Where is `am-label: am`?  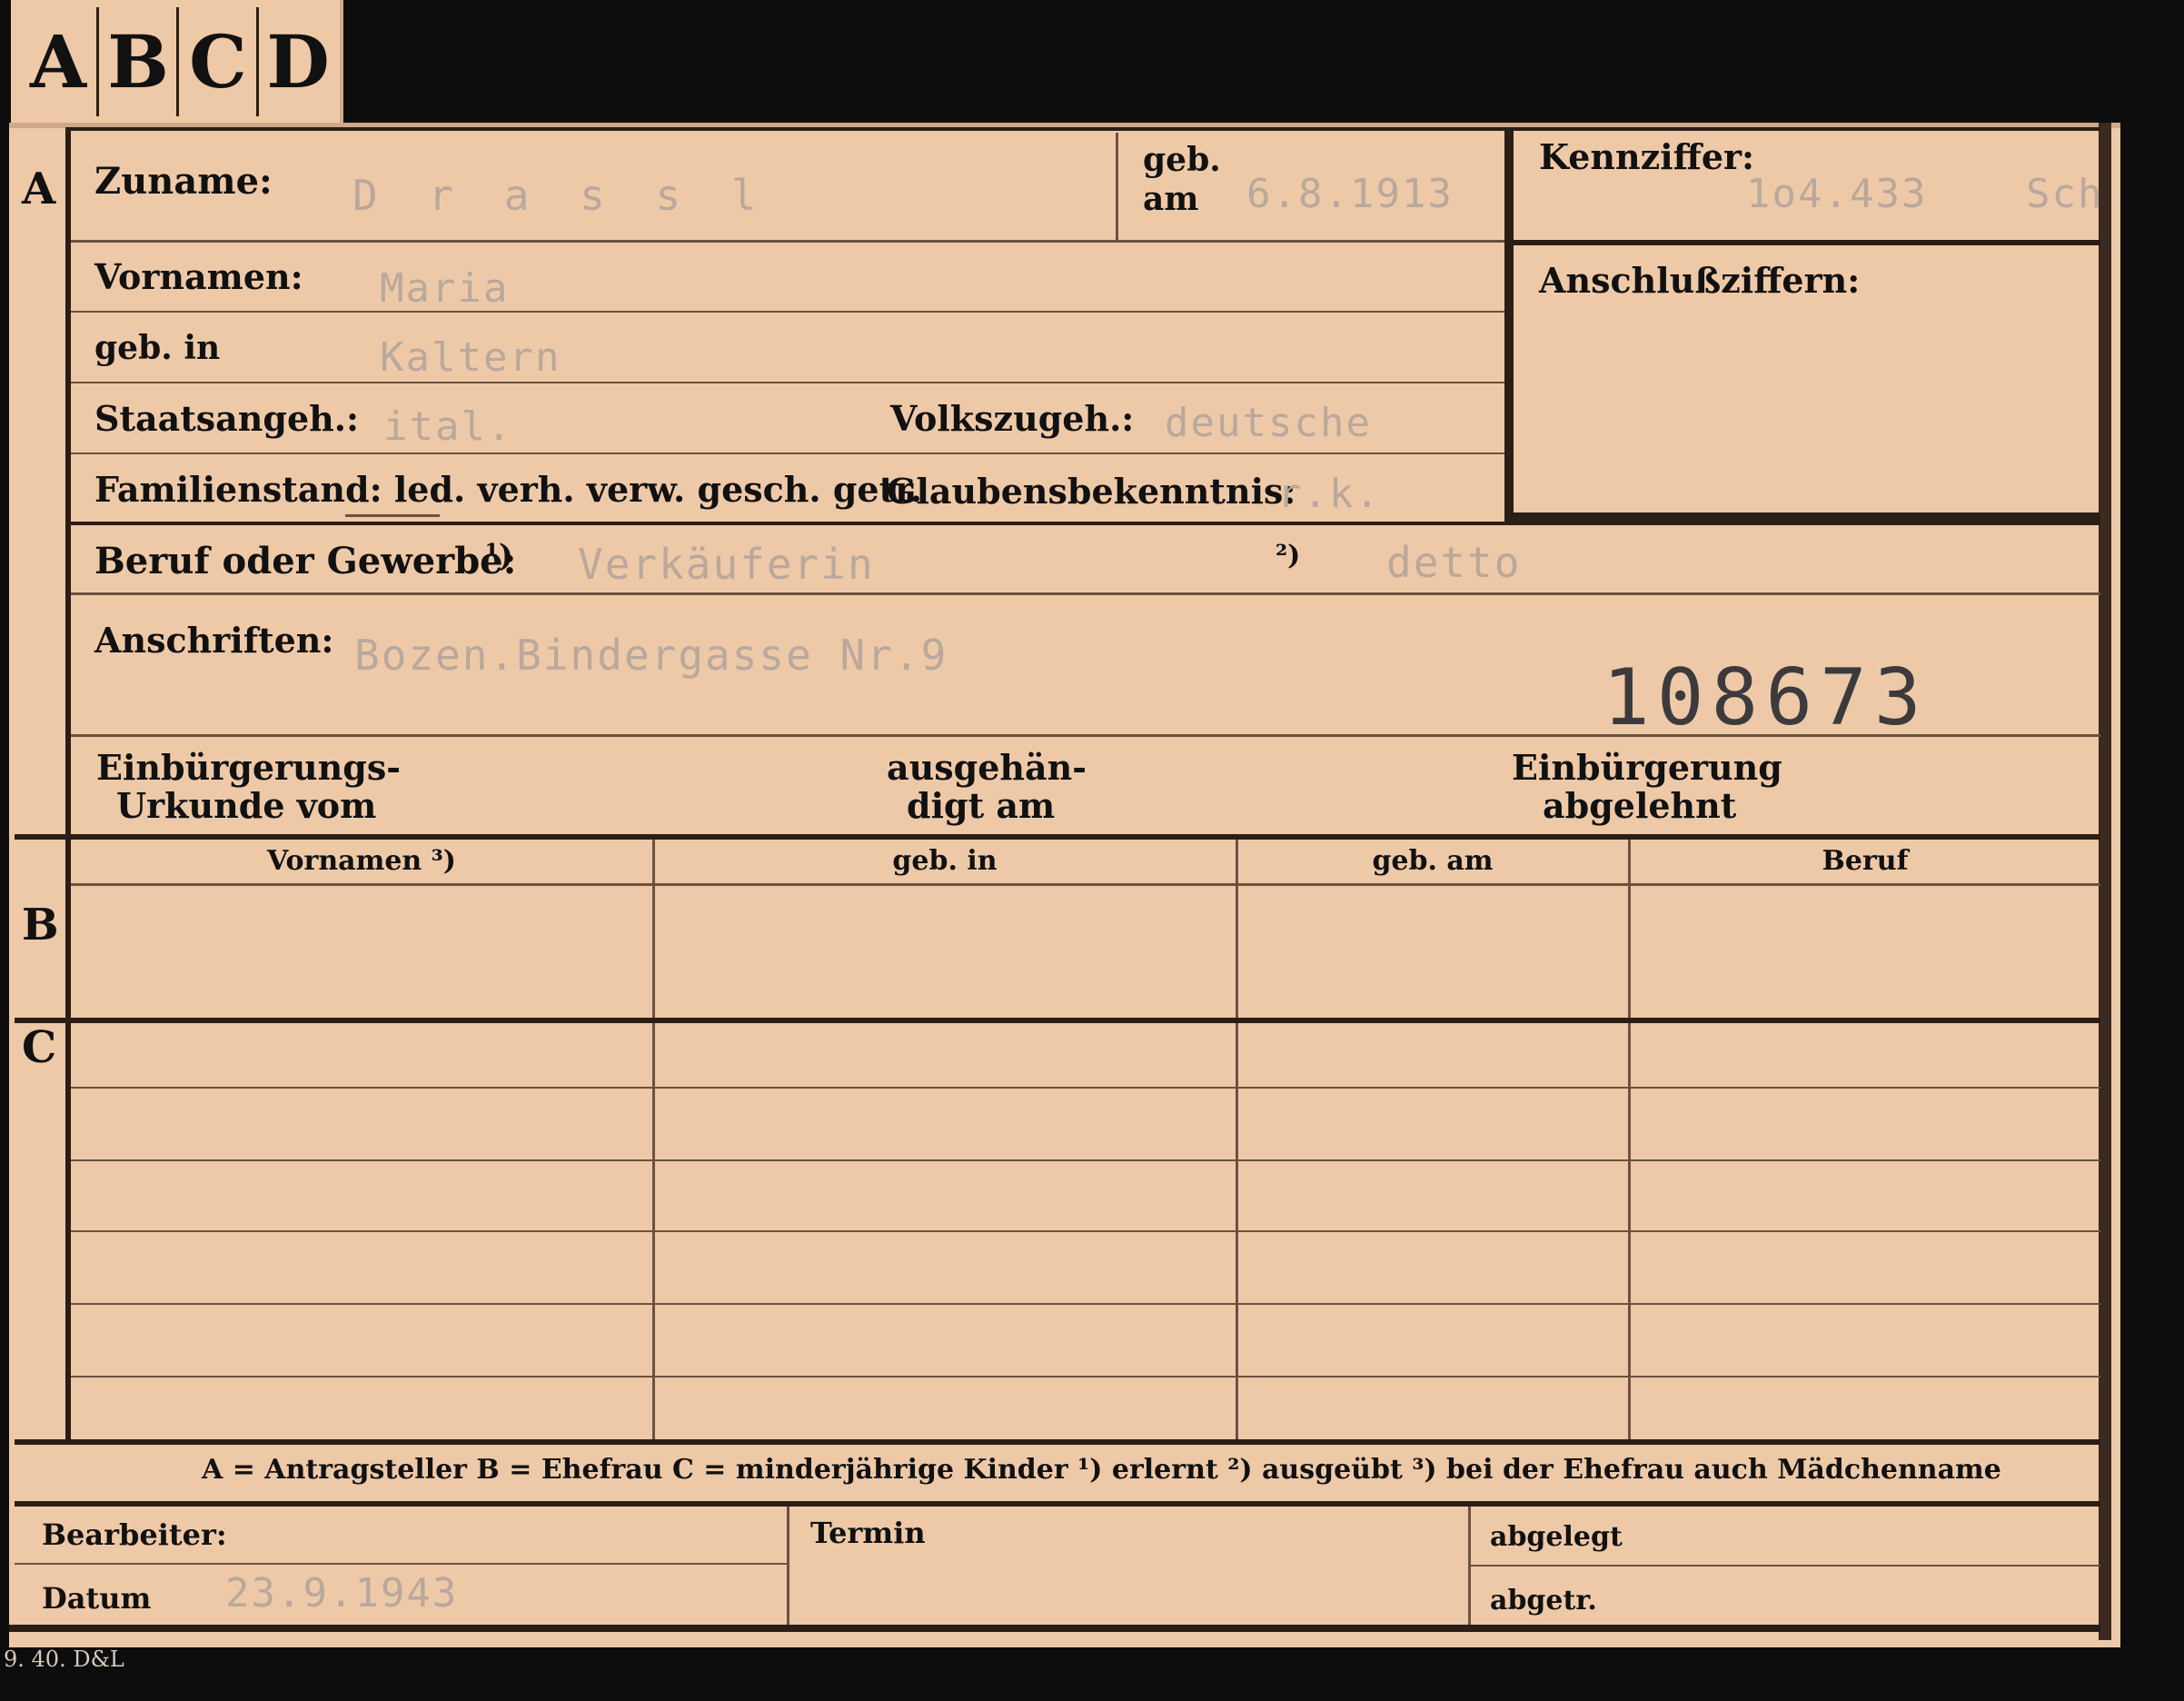 am-label: am is located at coordinates (1171, 199).